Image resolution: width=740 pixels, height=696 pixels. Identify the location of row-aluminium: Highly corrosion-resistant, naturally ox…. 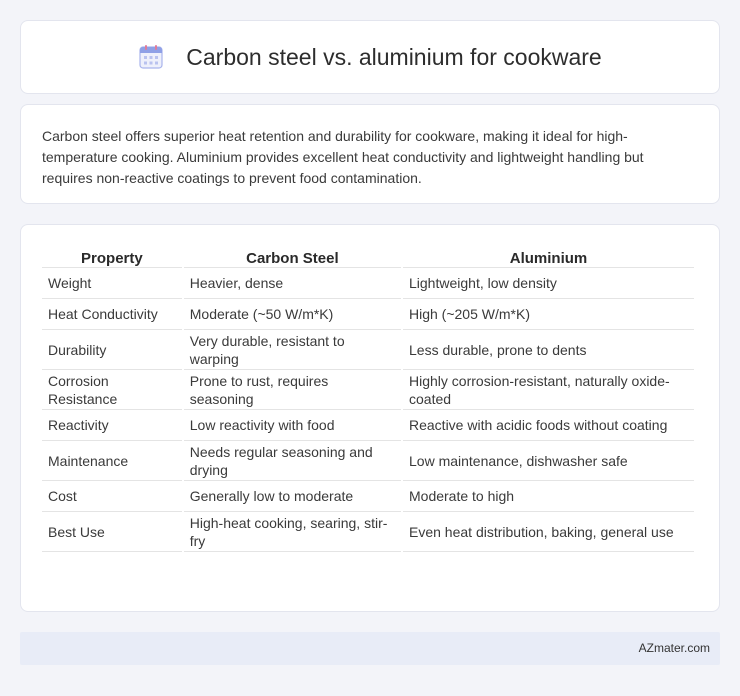
(548, 390).